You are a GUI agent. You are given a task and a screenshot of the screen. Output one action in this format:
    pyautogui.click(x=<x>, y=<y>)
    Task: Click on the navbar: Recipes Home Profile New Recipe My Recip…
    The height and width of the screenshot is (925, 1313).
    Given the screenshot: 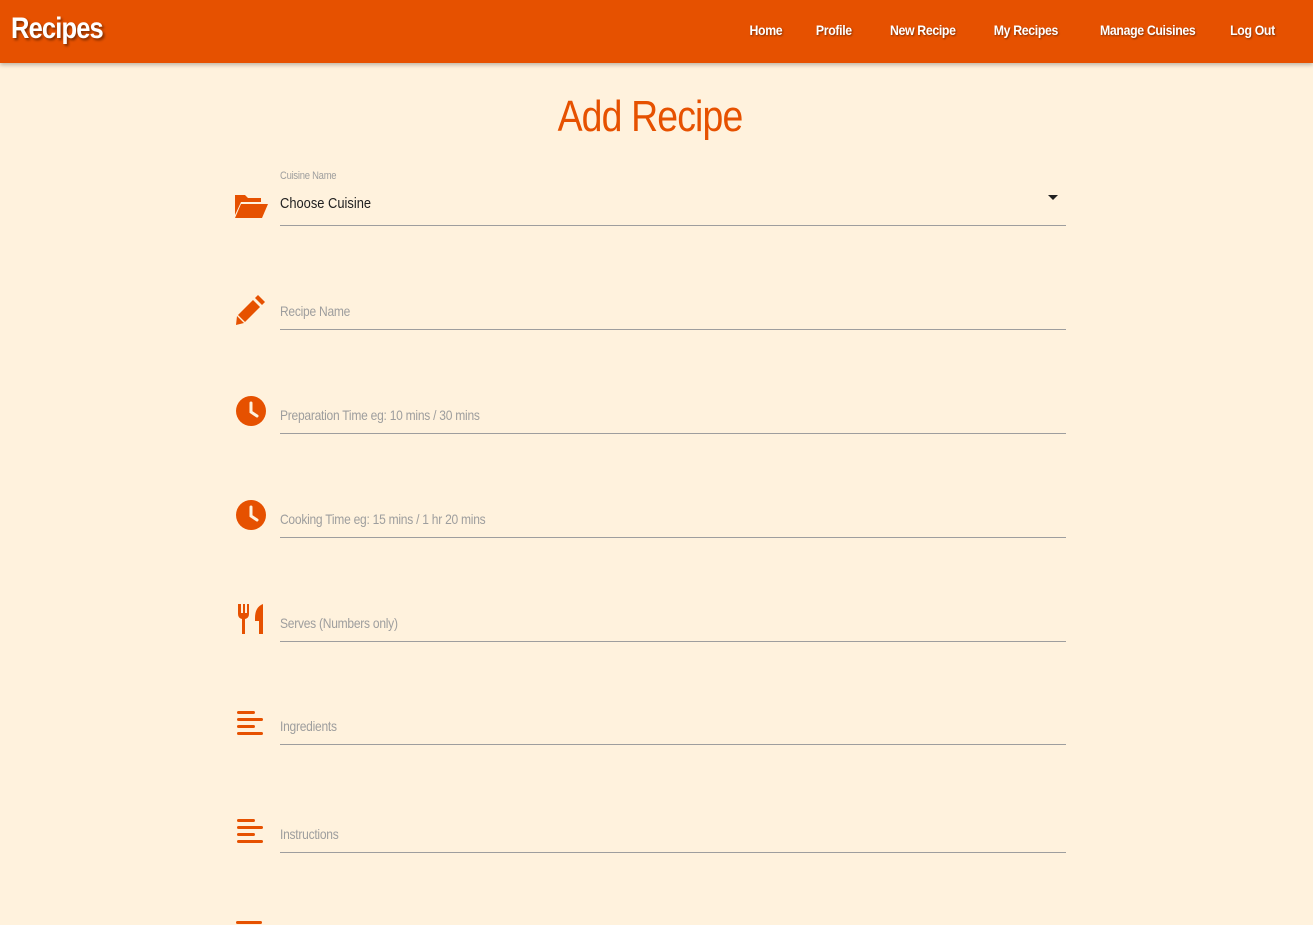 What is the action you would take?
    pyautogui.click(x=656, y=31)
    